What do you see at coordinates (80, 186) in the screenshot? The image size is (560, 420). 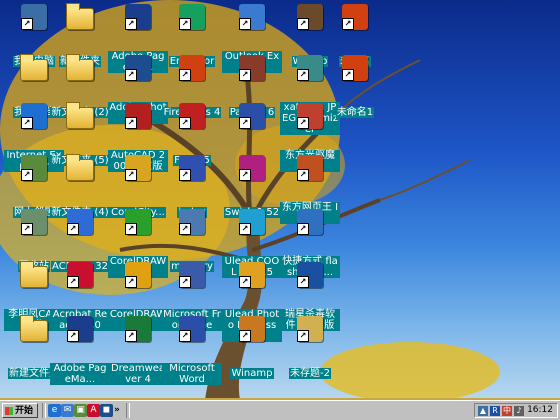 I see `desktop-icon: 新文件夹 (4)` at bounding box center [80, 186].